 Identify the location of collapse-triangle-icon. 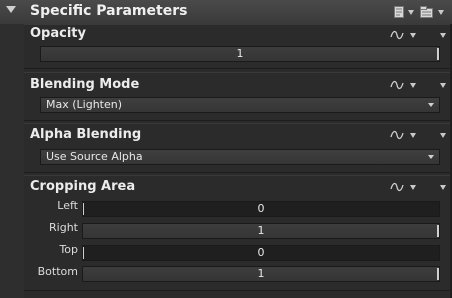
(11, 9).